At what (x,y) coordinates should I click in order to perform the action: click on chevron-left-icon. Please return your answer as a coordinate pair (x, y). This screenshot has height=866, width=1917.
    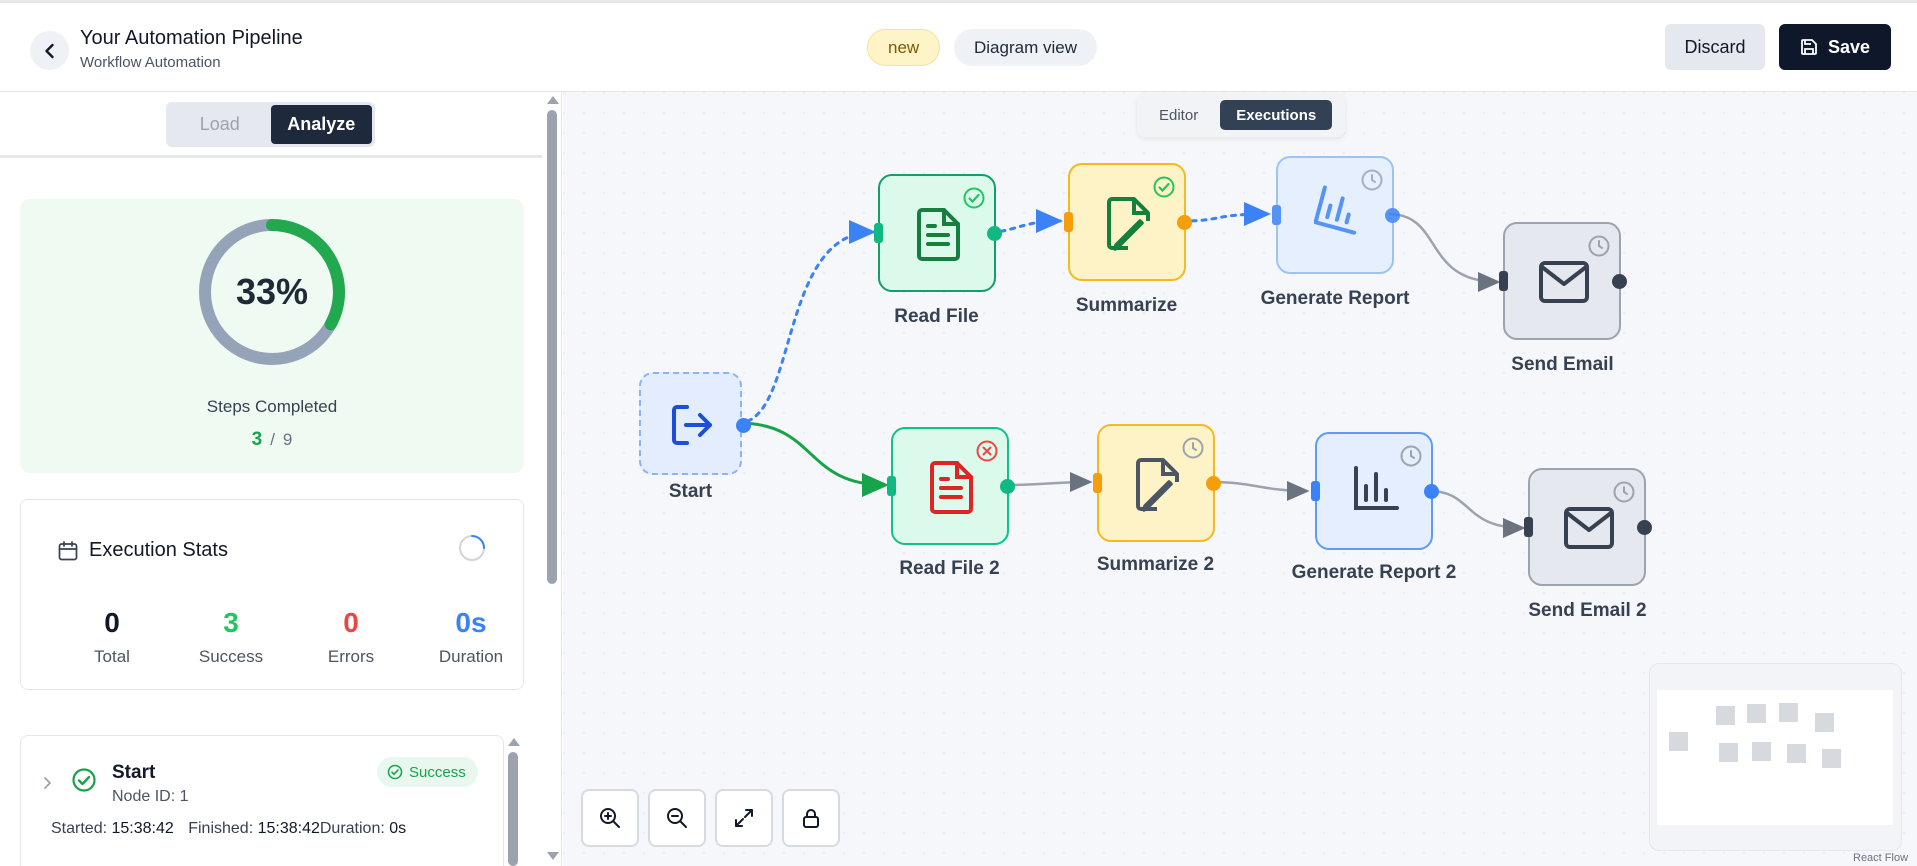
    Looking at the image, I should click on (49, 50).